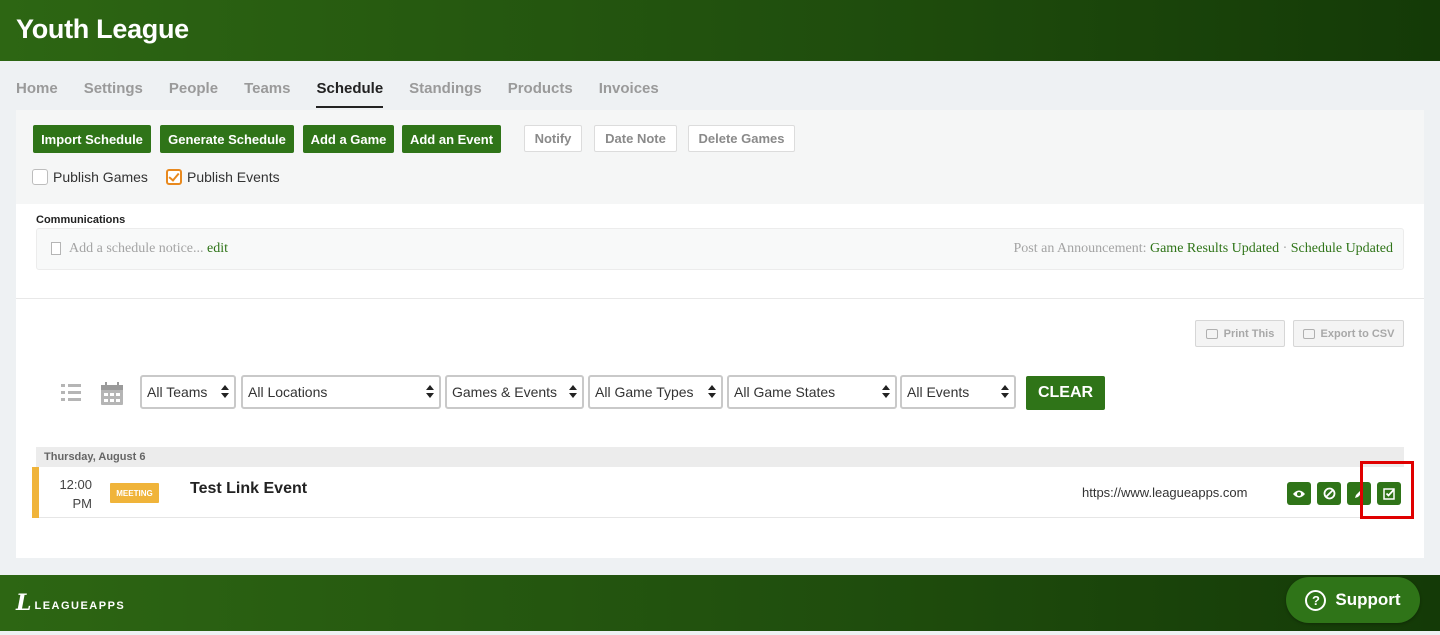  I want to click on communications-label: Communications, so click(81, 220).